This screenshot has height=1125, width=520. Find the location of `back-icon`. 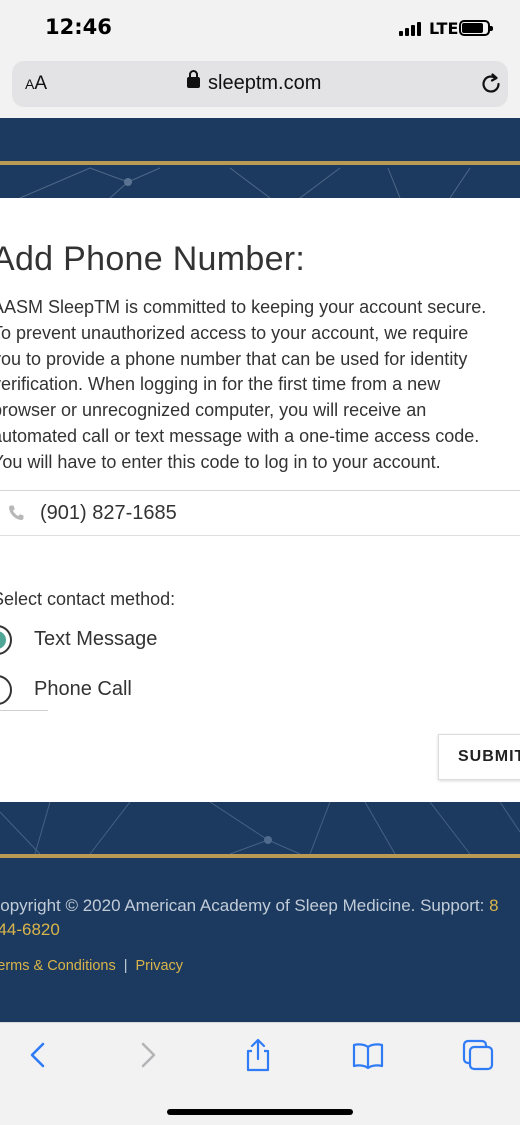

back-icon is located at coordinates (38, 1055).